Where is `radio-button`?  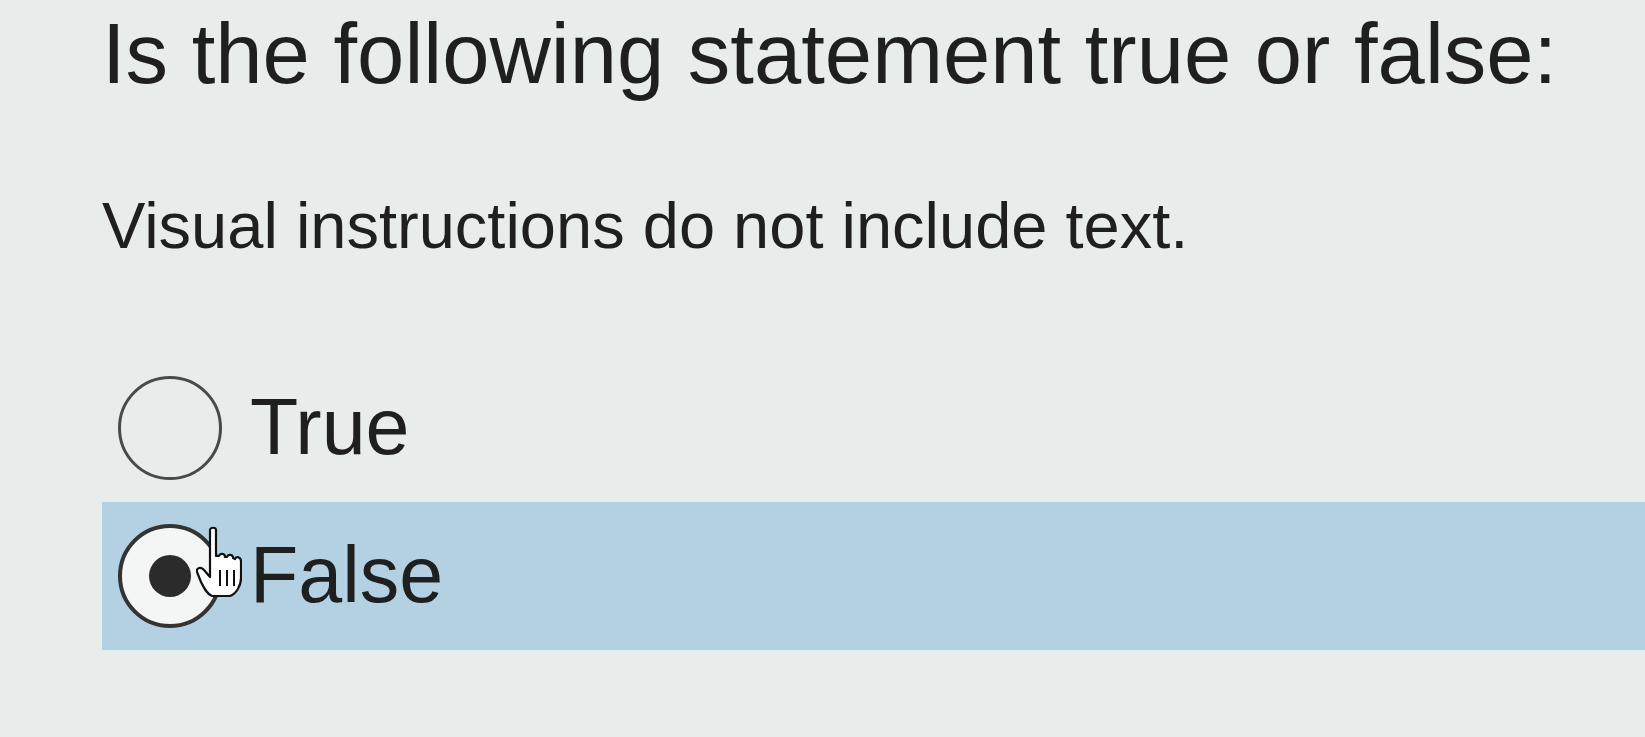
radio-button is located at coordinates (170, 427).